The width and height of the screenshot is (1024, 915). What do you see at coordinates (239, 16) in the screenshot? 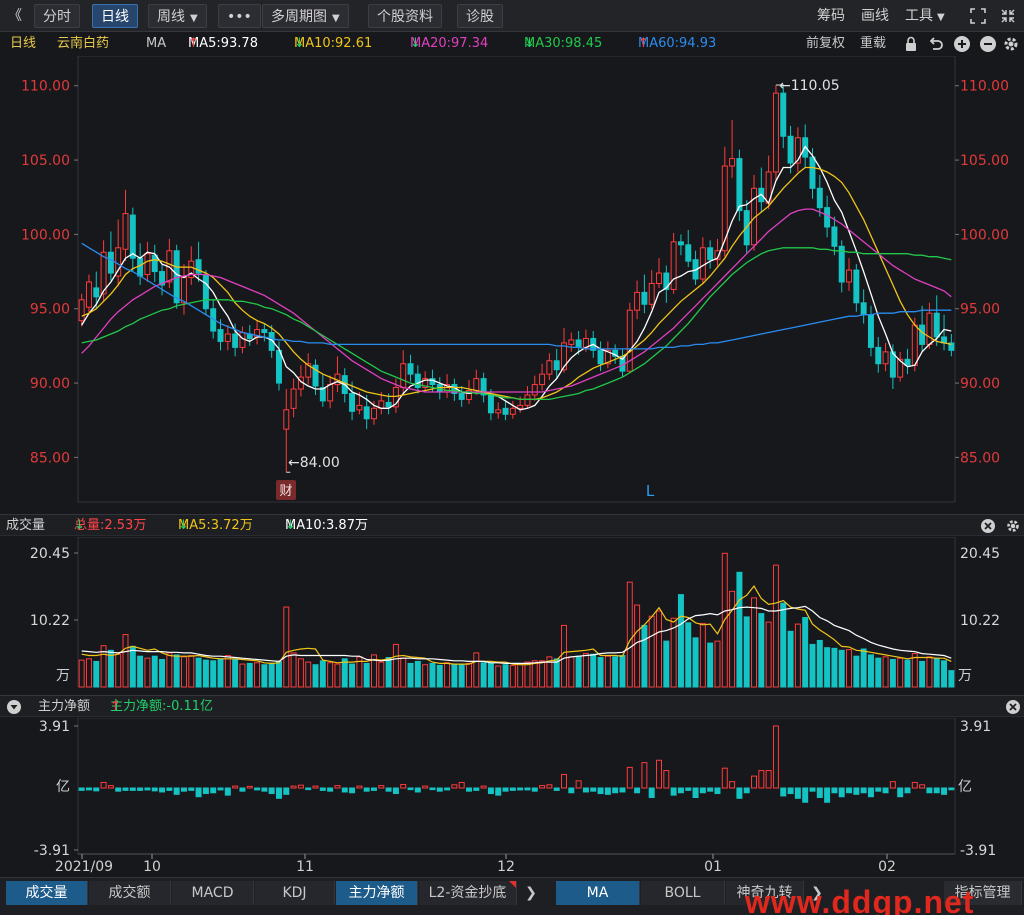
I see `more-periods-button: •••` at bounding box center [239, 16].